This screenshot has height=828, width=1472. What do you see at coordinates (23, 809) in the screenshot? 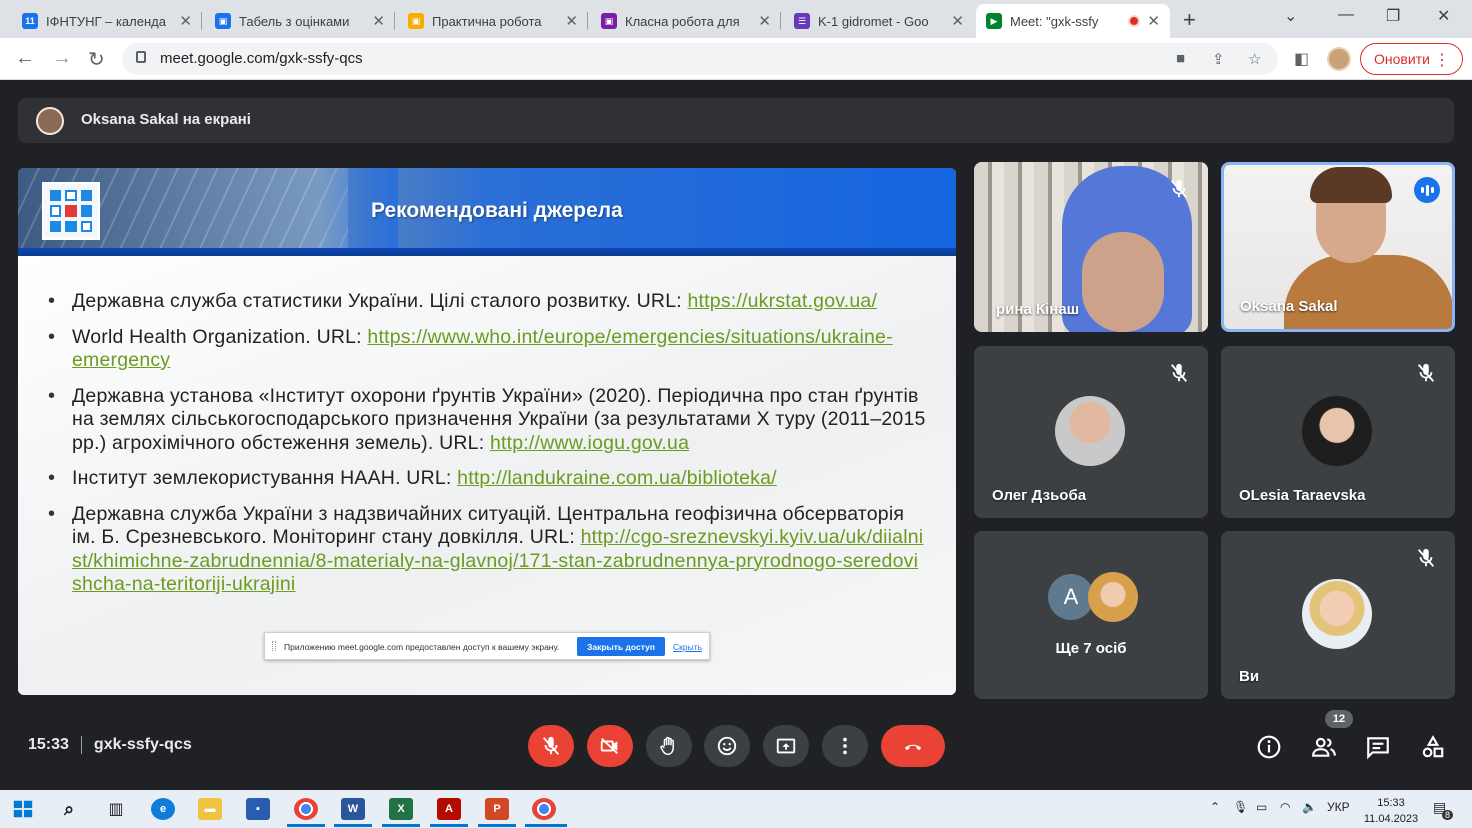
I see `windows-start-icon` at bounding box center [23, 809].